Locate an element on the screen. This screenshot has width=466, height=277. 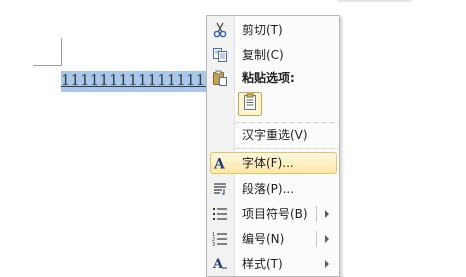
copy-icon is located at coordinates (220, 55).